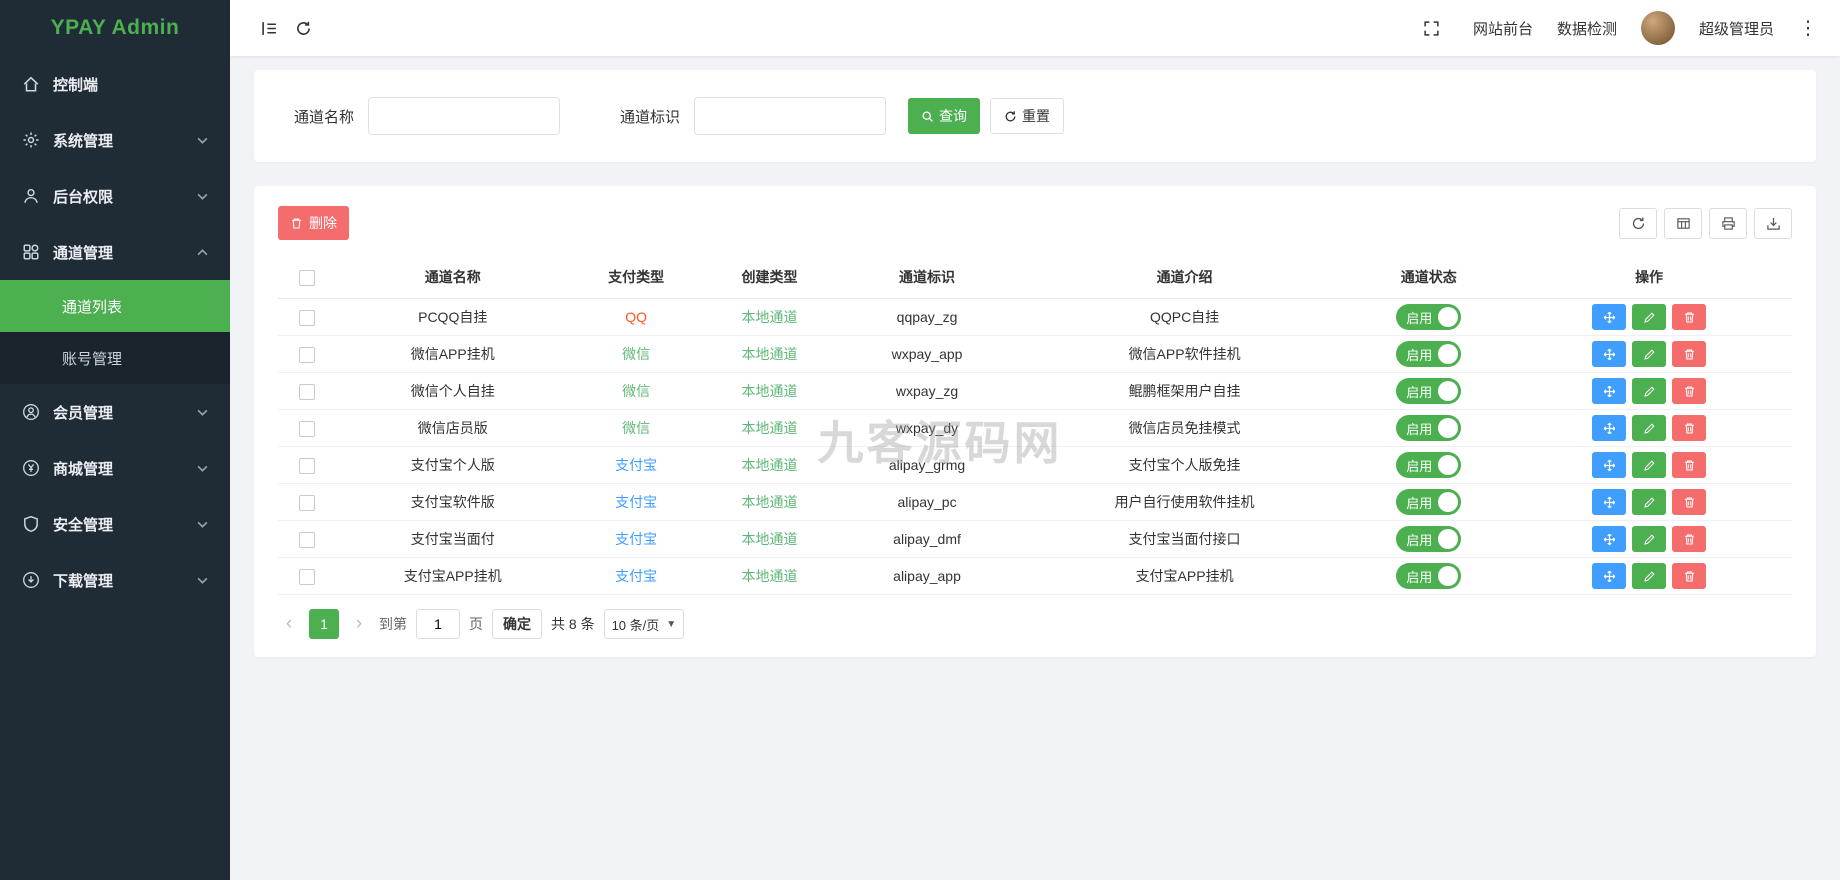 This screenshot has height=880, width=1840. I want to click on channel-intro-cell: 微信APP软件挂机, so click(1184, 354).